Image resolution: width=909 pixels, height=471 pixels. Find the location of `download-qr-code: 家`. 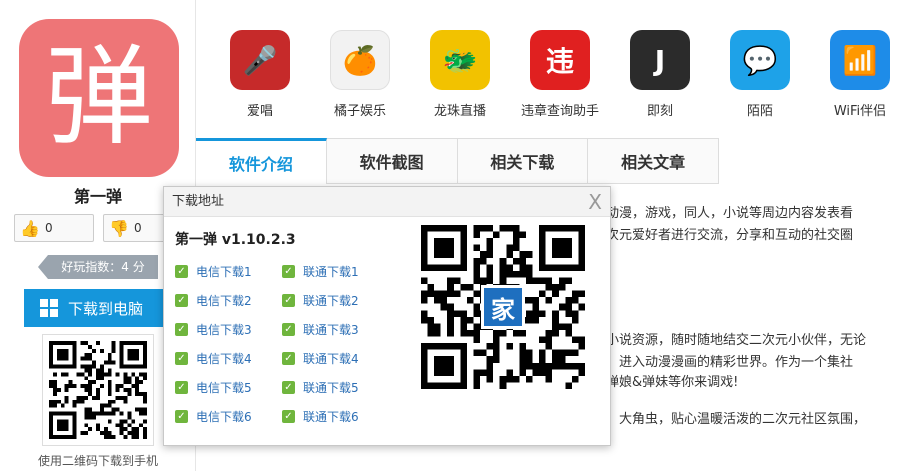

download-qr-code: 家 is located at coordinates (503, 307).